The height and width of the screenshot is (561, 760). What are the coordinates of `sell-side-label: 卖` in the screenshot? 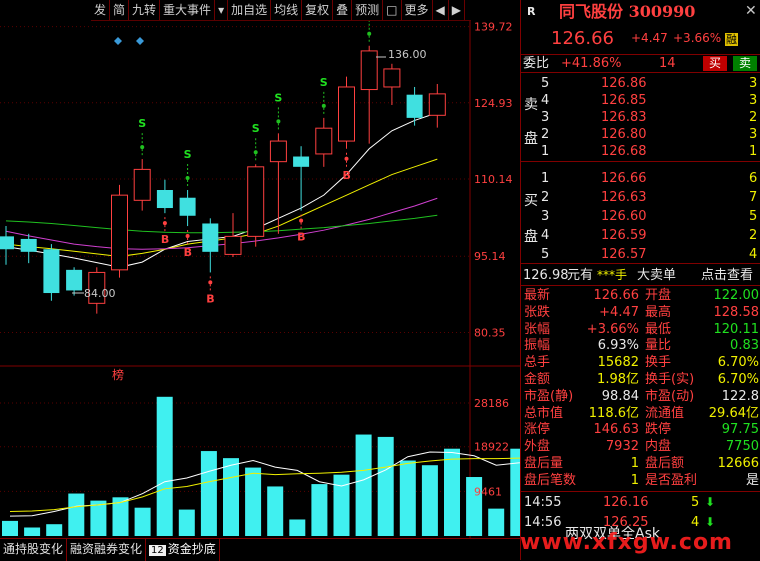 It's located at (531, 105).